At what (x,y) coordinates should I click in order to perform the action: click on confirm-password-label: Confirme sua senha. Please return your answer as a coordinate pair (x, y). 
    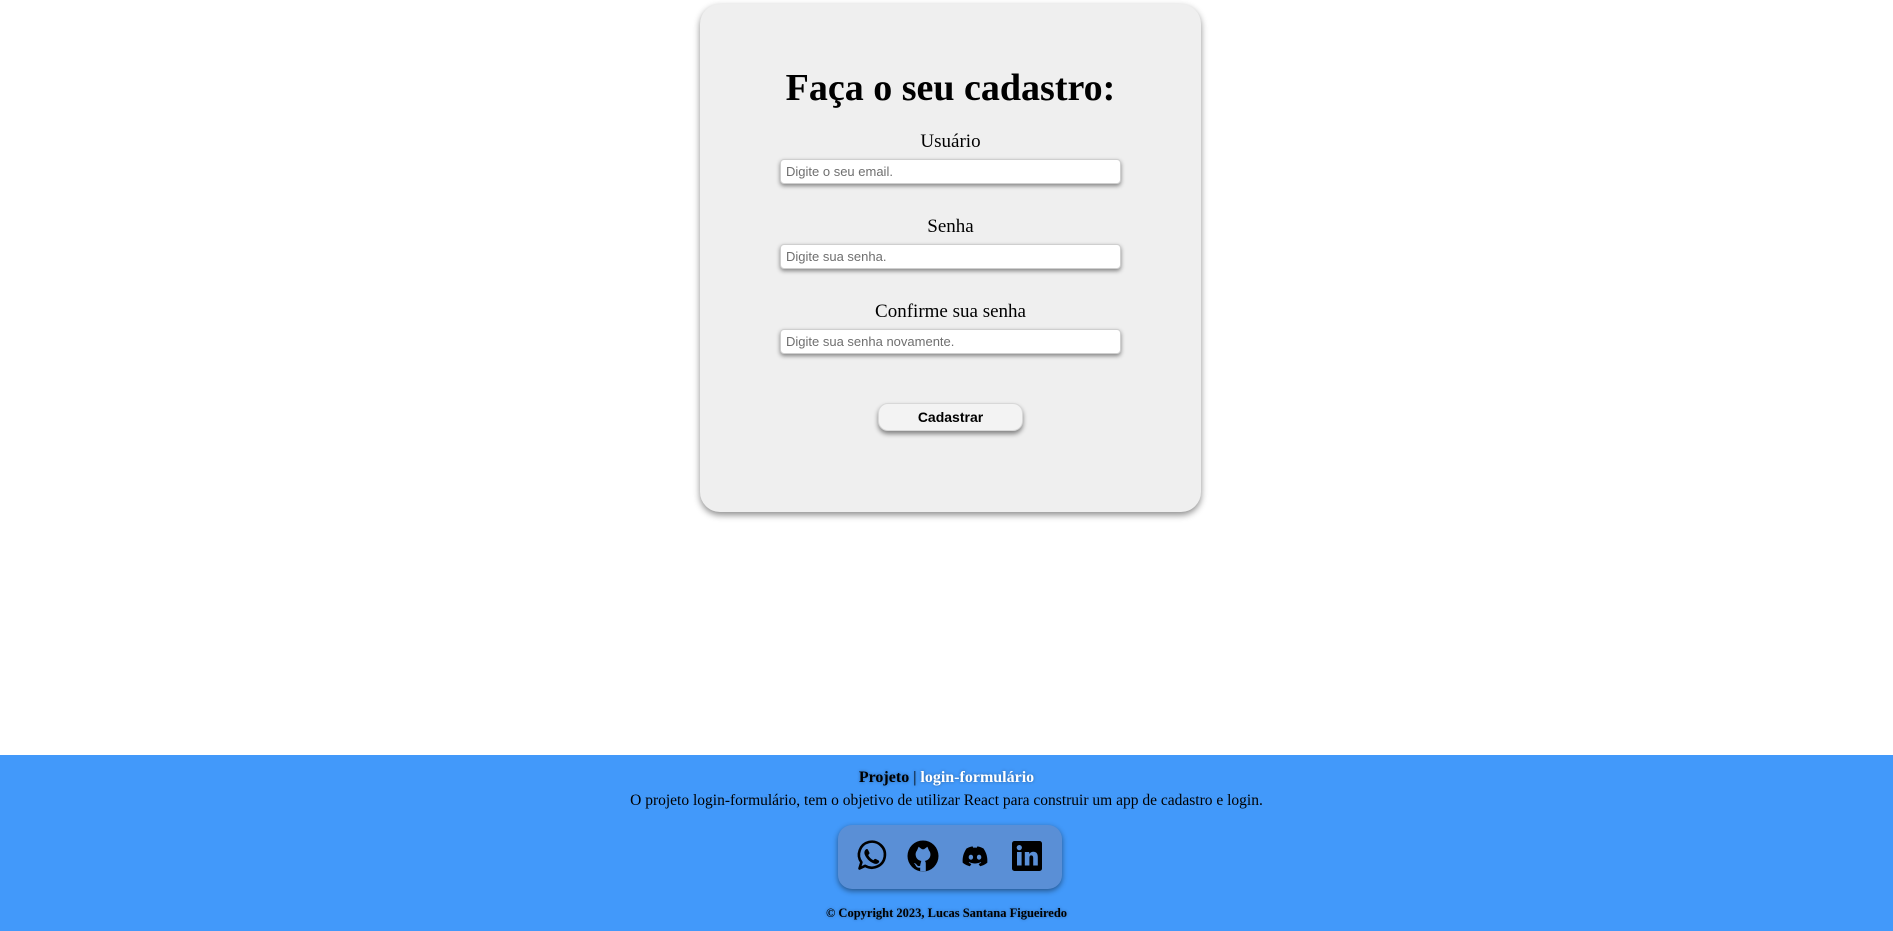
    Looking at the image, I should click on (950, 311).